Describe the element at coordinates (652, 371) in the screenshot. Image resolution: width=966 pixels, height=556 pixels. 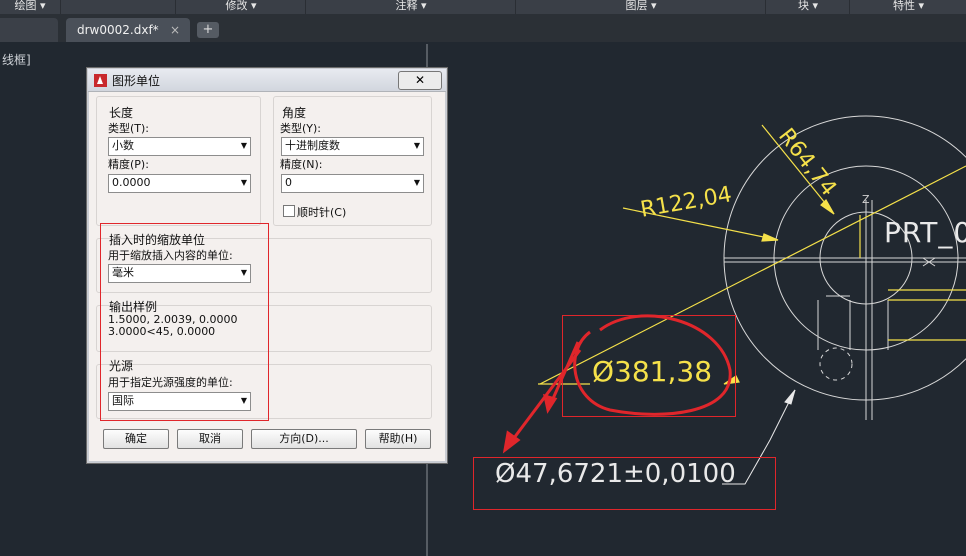
I see `diameter-dimension-text: Ø381,38` at that location.